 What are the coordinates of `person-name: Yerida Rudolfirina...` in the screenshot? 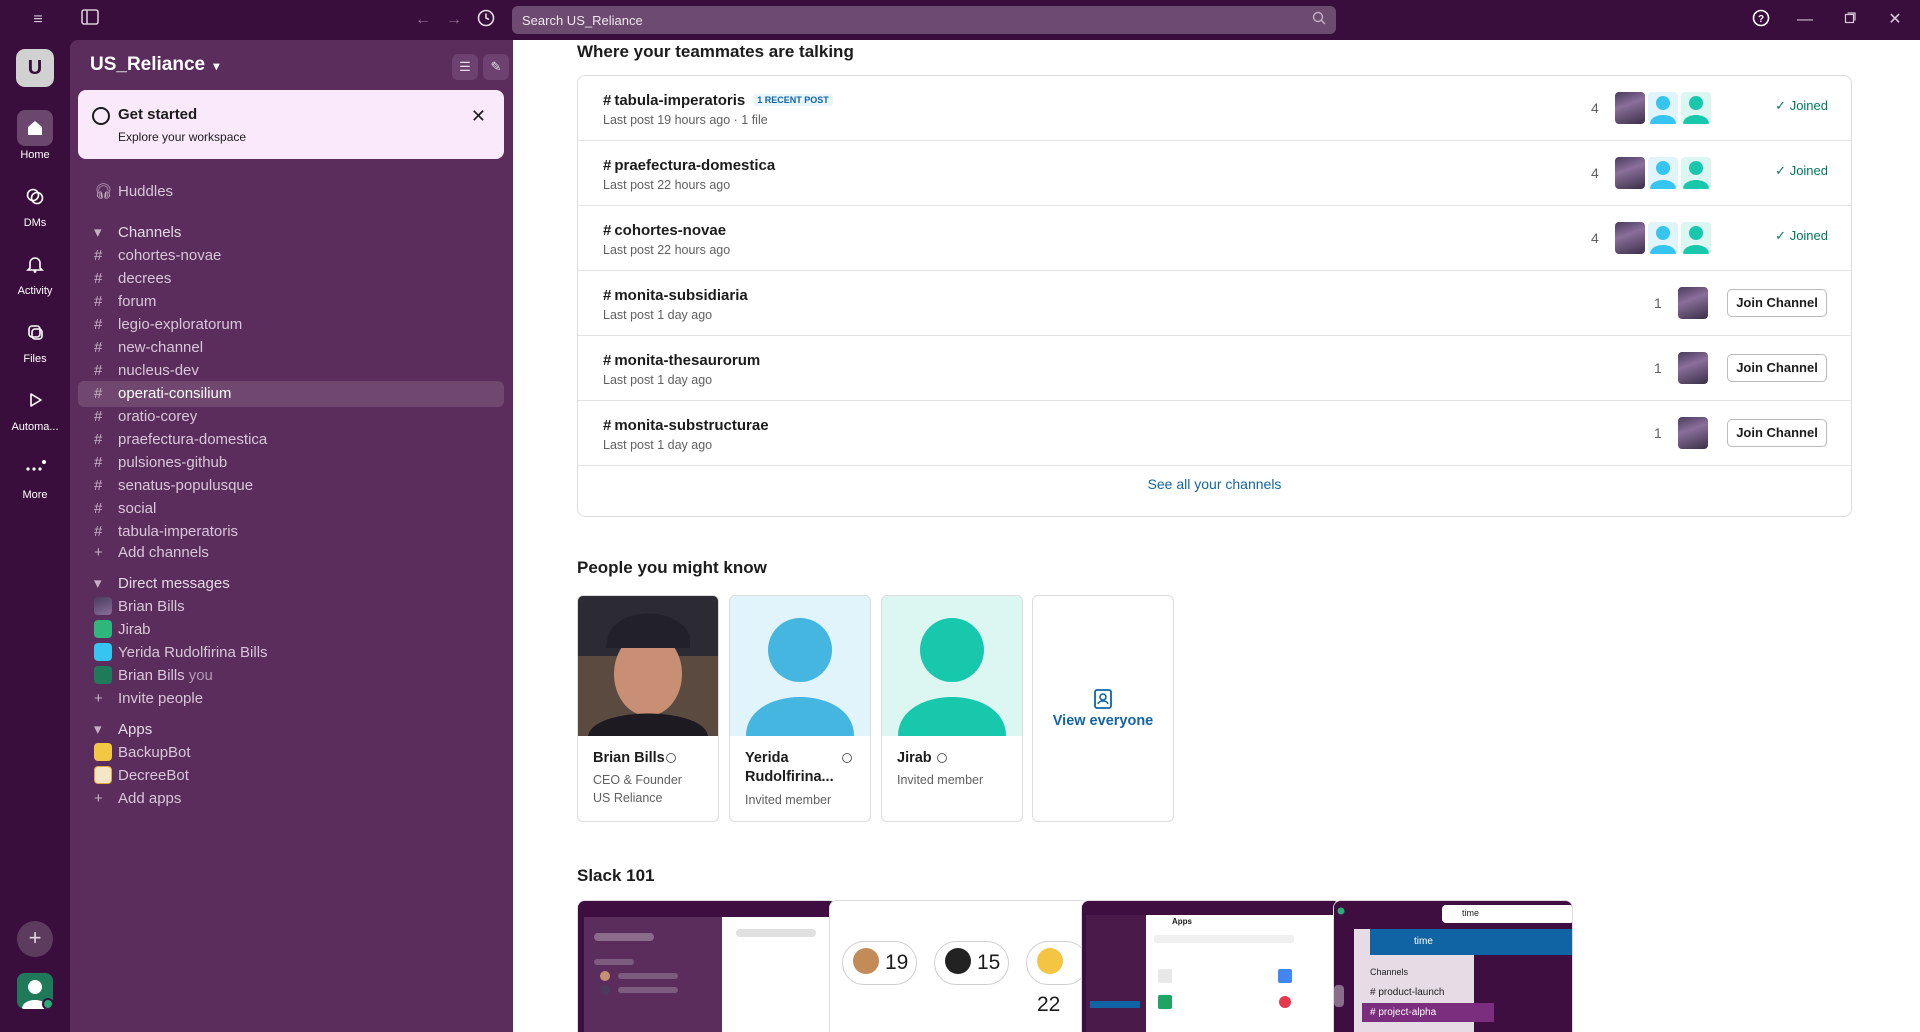 It's located at (789, 767).